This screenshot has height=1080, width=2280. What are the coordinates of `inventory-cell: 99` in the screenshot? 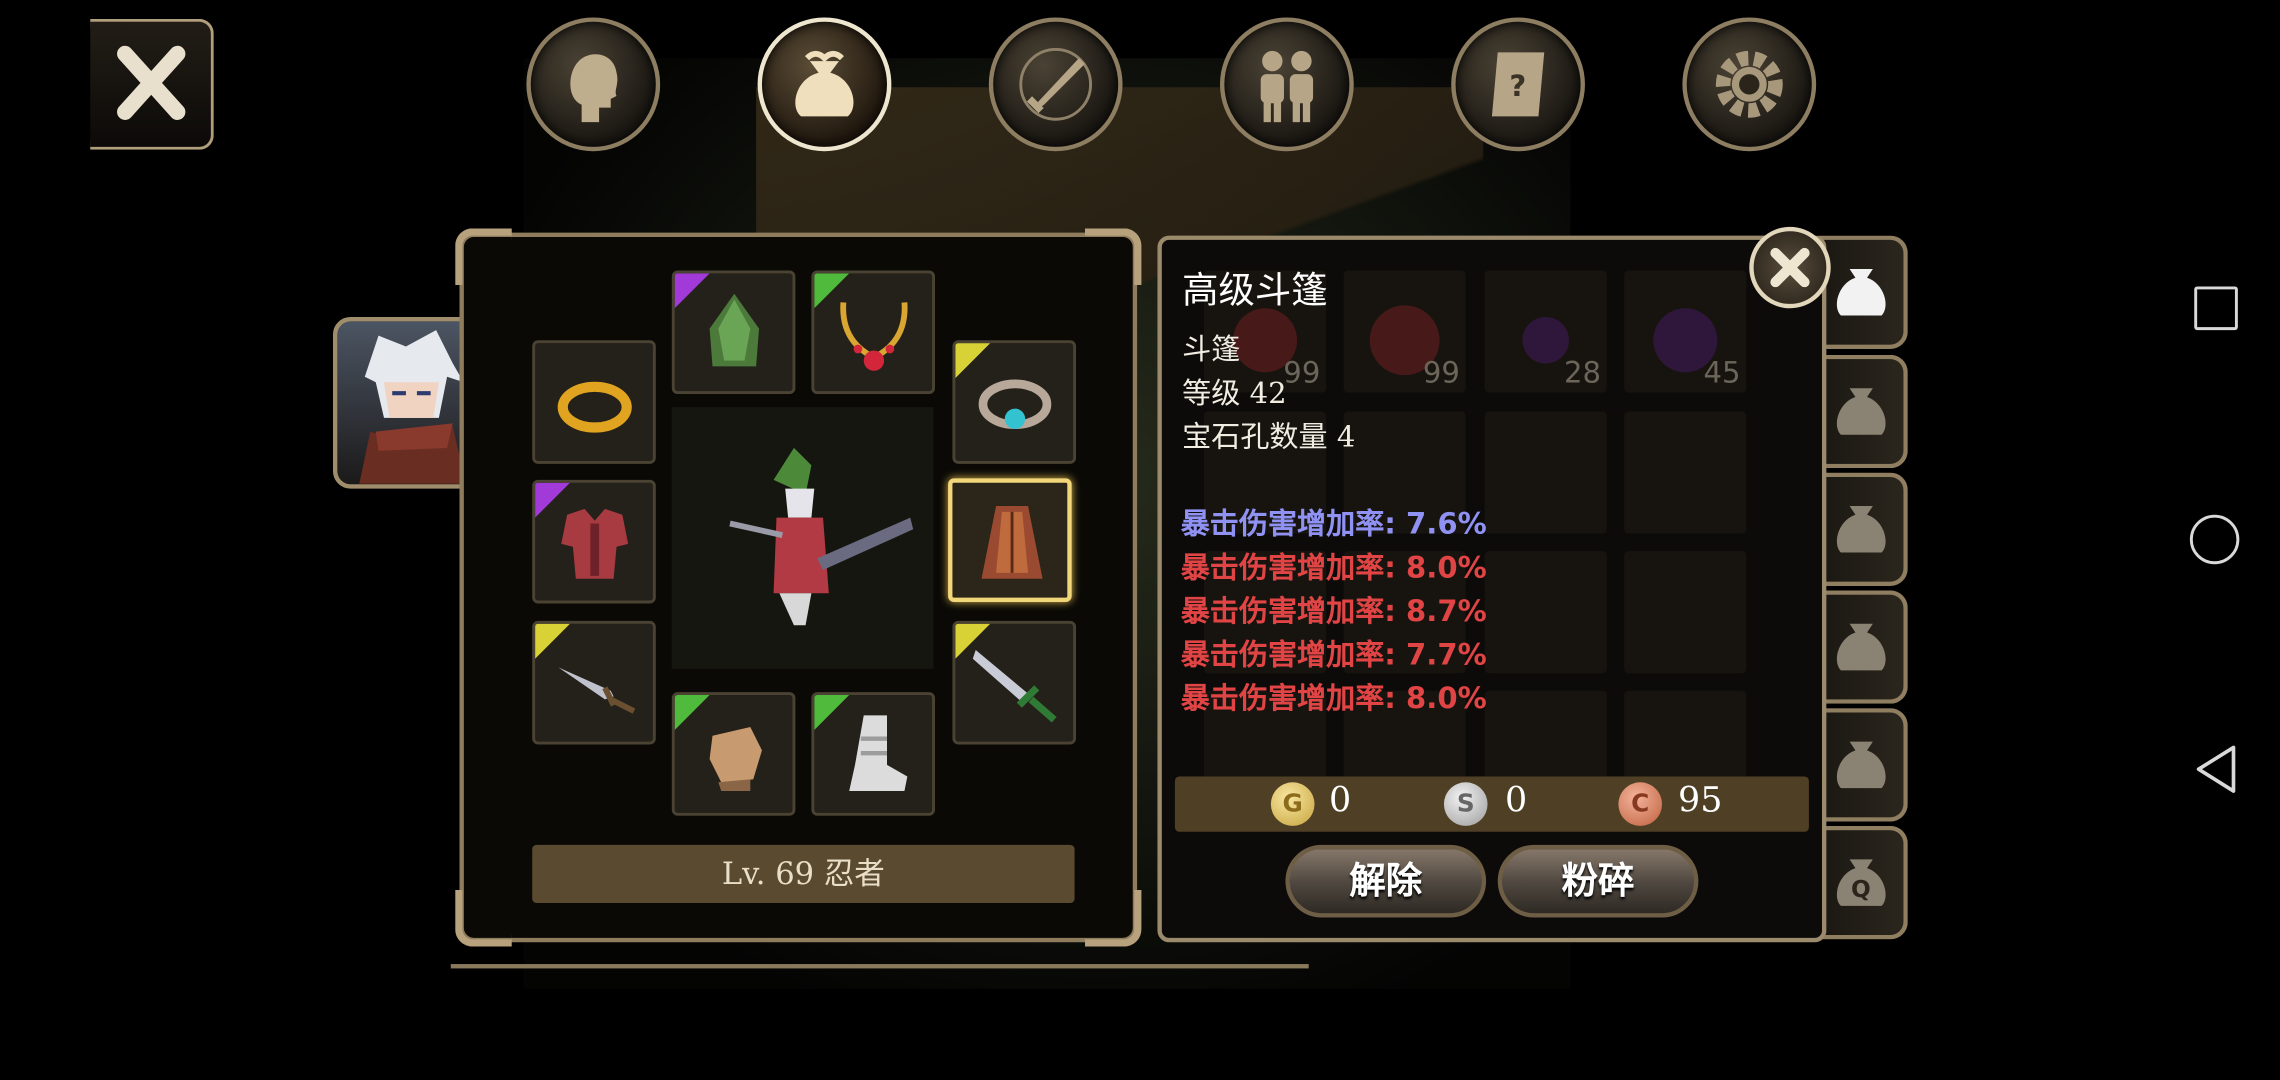 It's located at (1404, 331).